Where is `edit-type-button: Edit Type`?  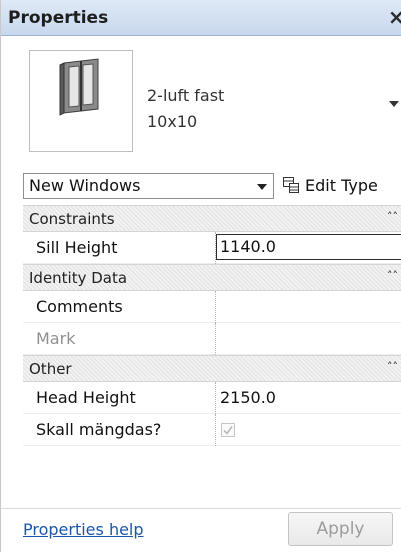
edit-type-button: Edit Type is located at coordinates (330, 185).